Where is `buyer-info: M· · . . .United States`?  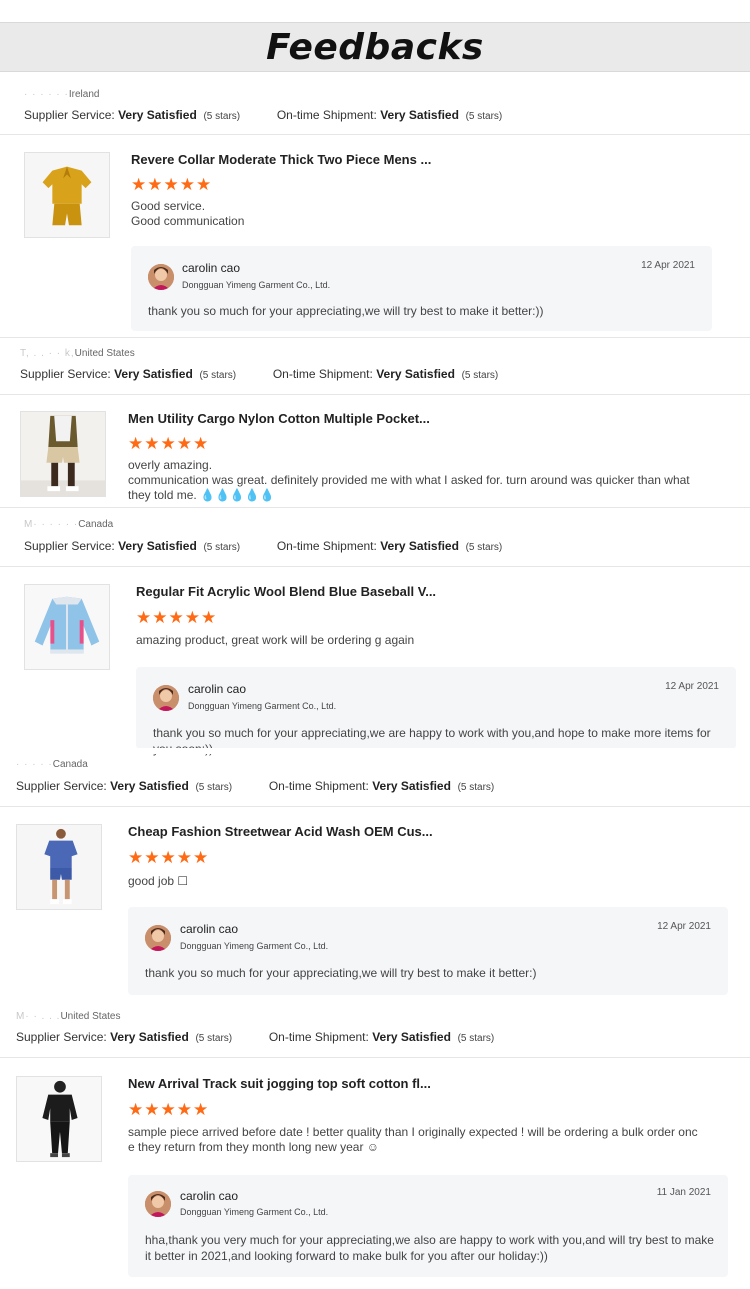
buyer-info: M· · . . .United States is located at coordinates (68, 1016).